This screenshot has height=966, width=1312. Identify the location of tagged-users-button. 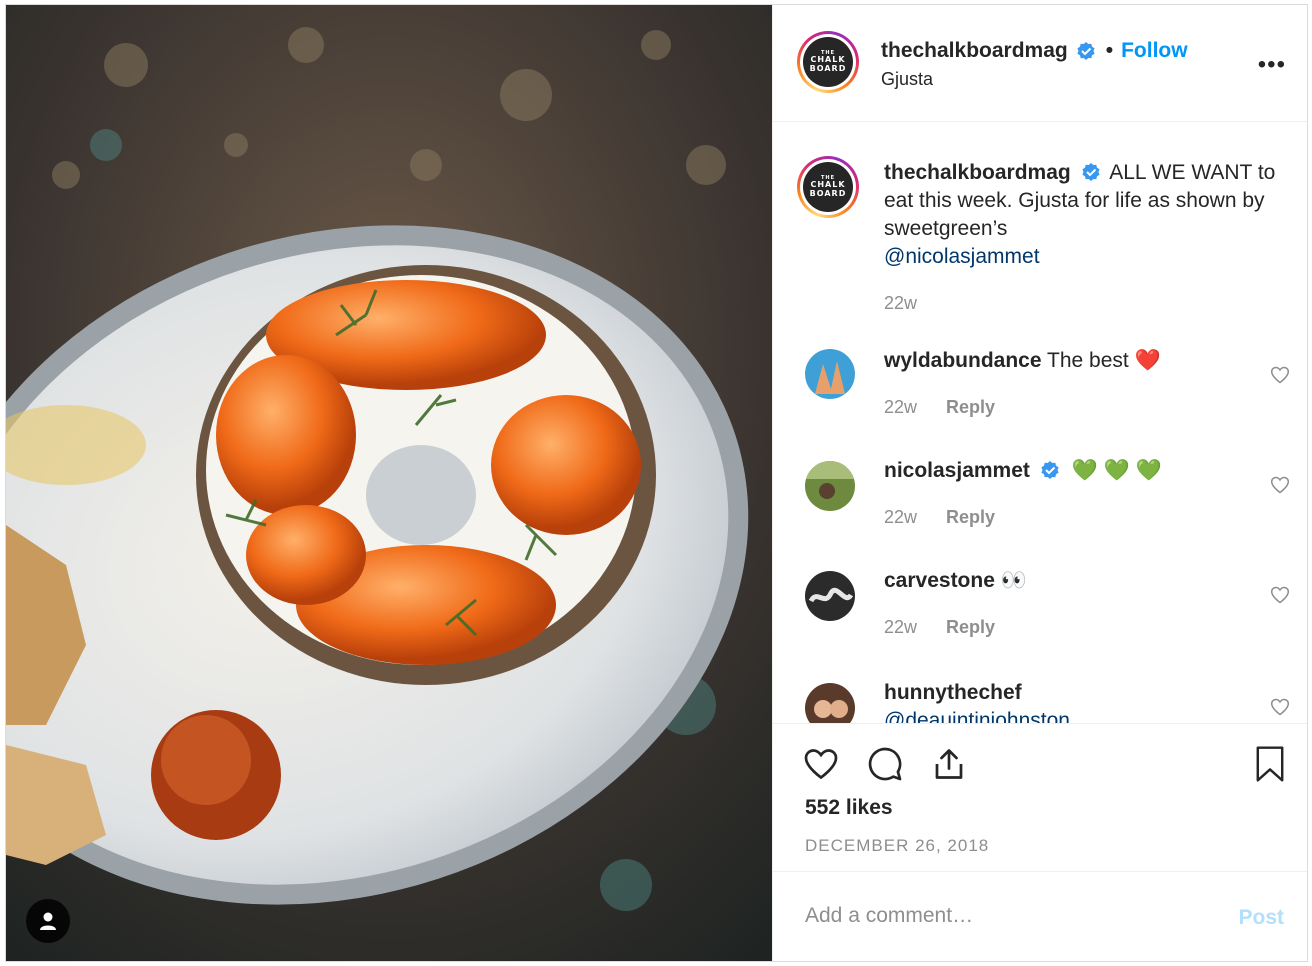
(48, 921).